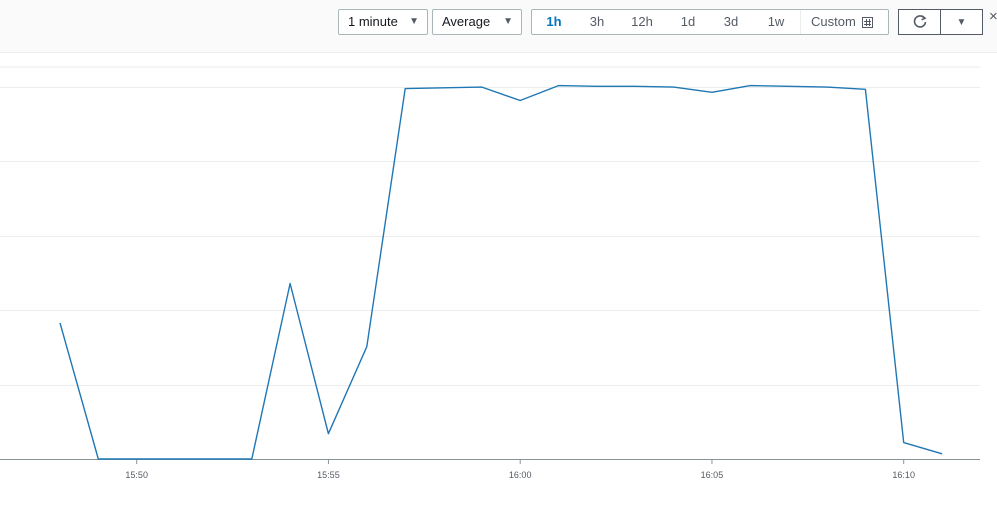 The height and width of the screenshot is (508, 997). Describe the element at coordinates (520, 475) in the screenshot. I see `x-tick-label: 16:00` at that location.